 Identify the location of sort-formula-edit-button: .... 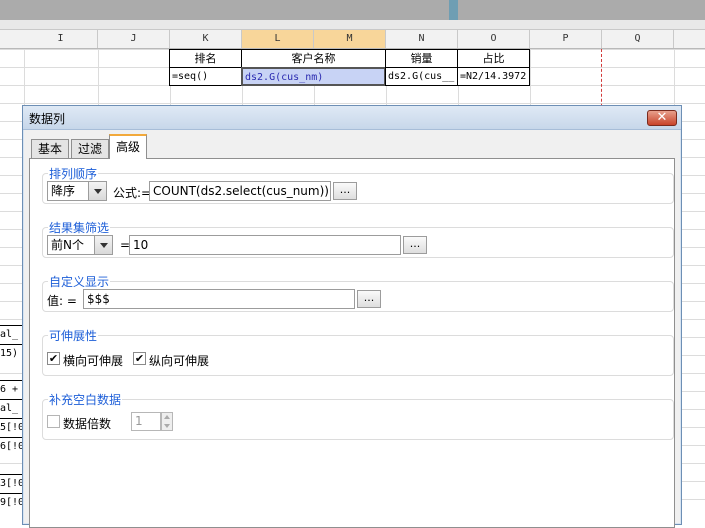
(345, 191).